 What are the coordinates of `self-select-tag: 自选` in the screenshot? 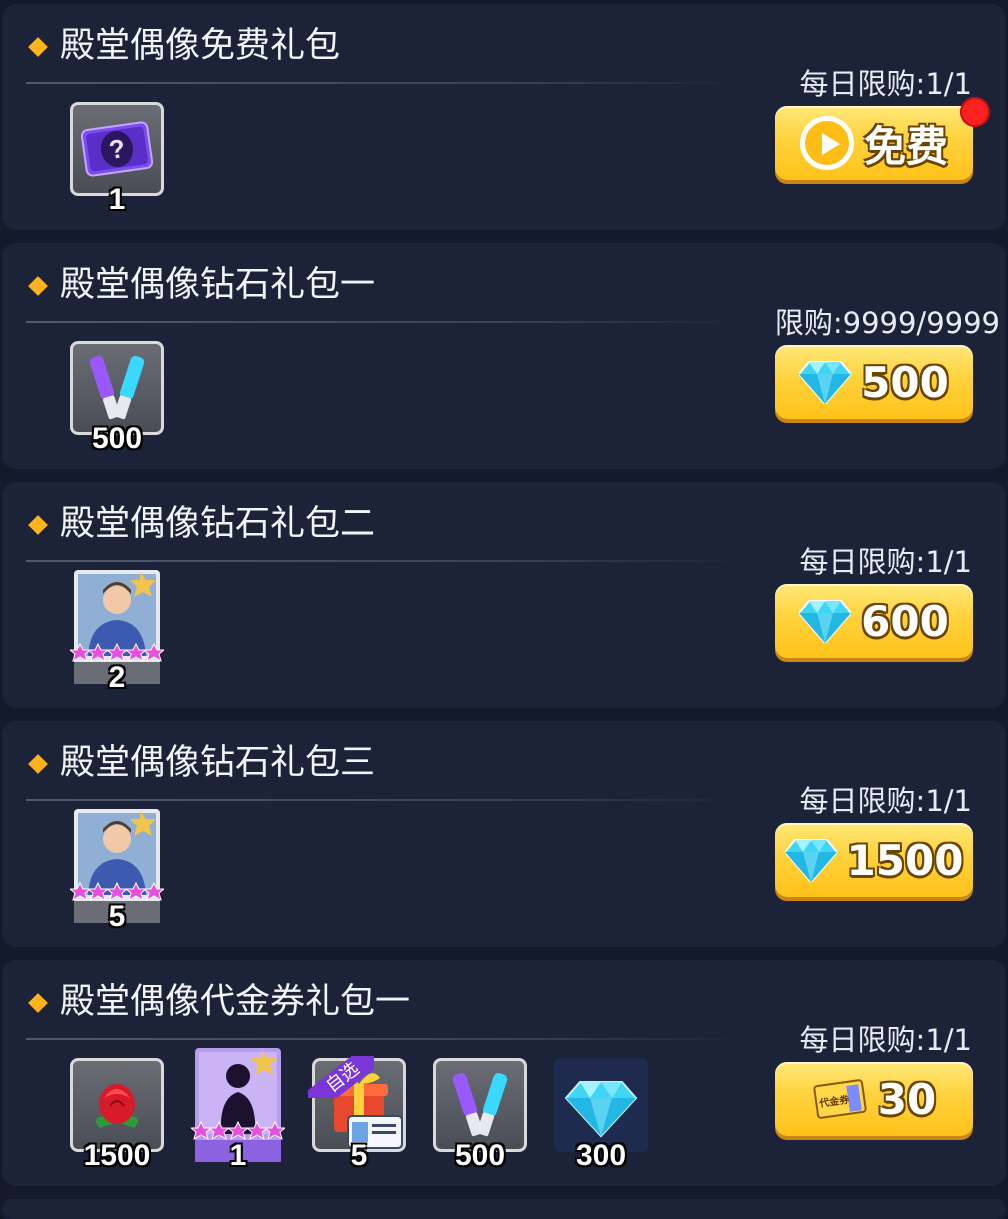 It's located at (341, 1077).